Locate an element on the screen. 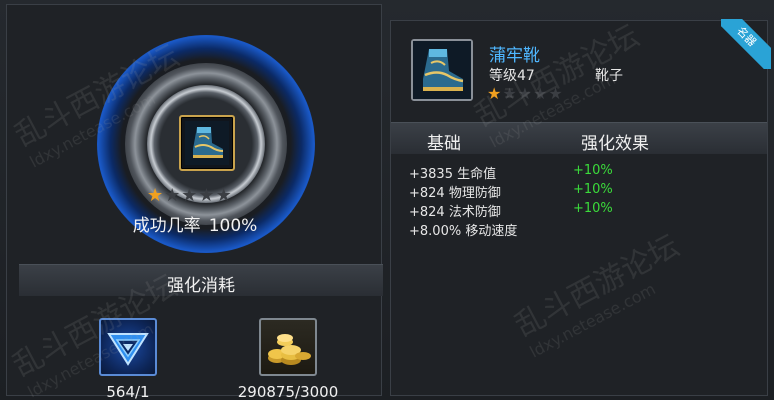  stat-row: +8.00% 移动速度 is located at coordinates (579, 229).